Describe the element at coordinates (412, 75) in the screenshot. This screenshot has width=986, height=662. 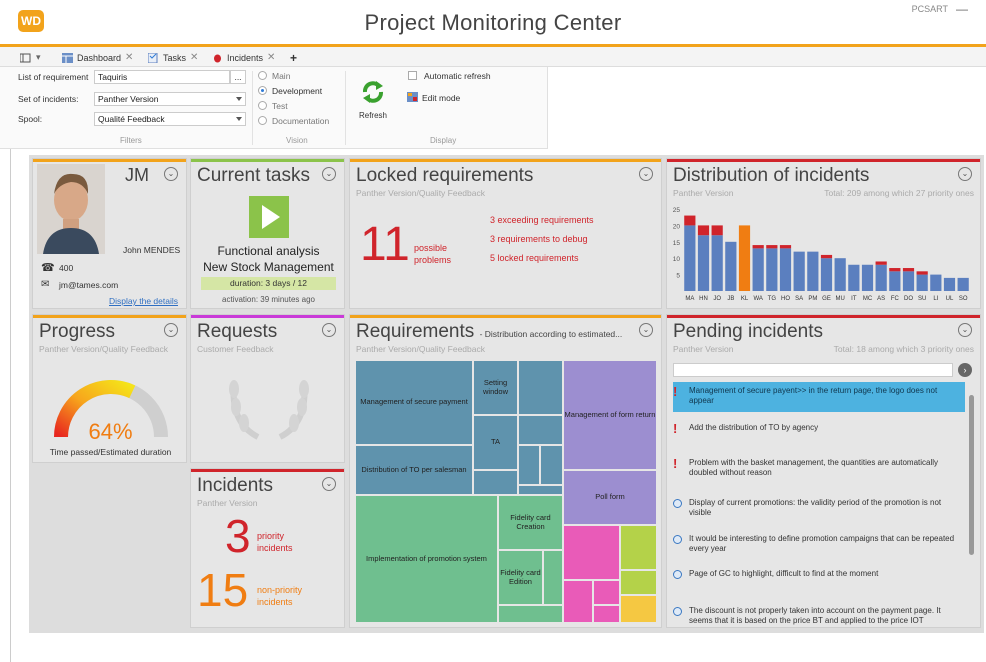
I see `auto-refresh-checkbox` at that location.